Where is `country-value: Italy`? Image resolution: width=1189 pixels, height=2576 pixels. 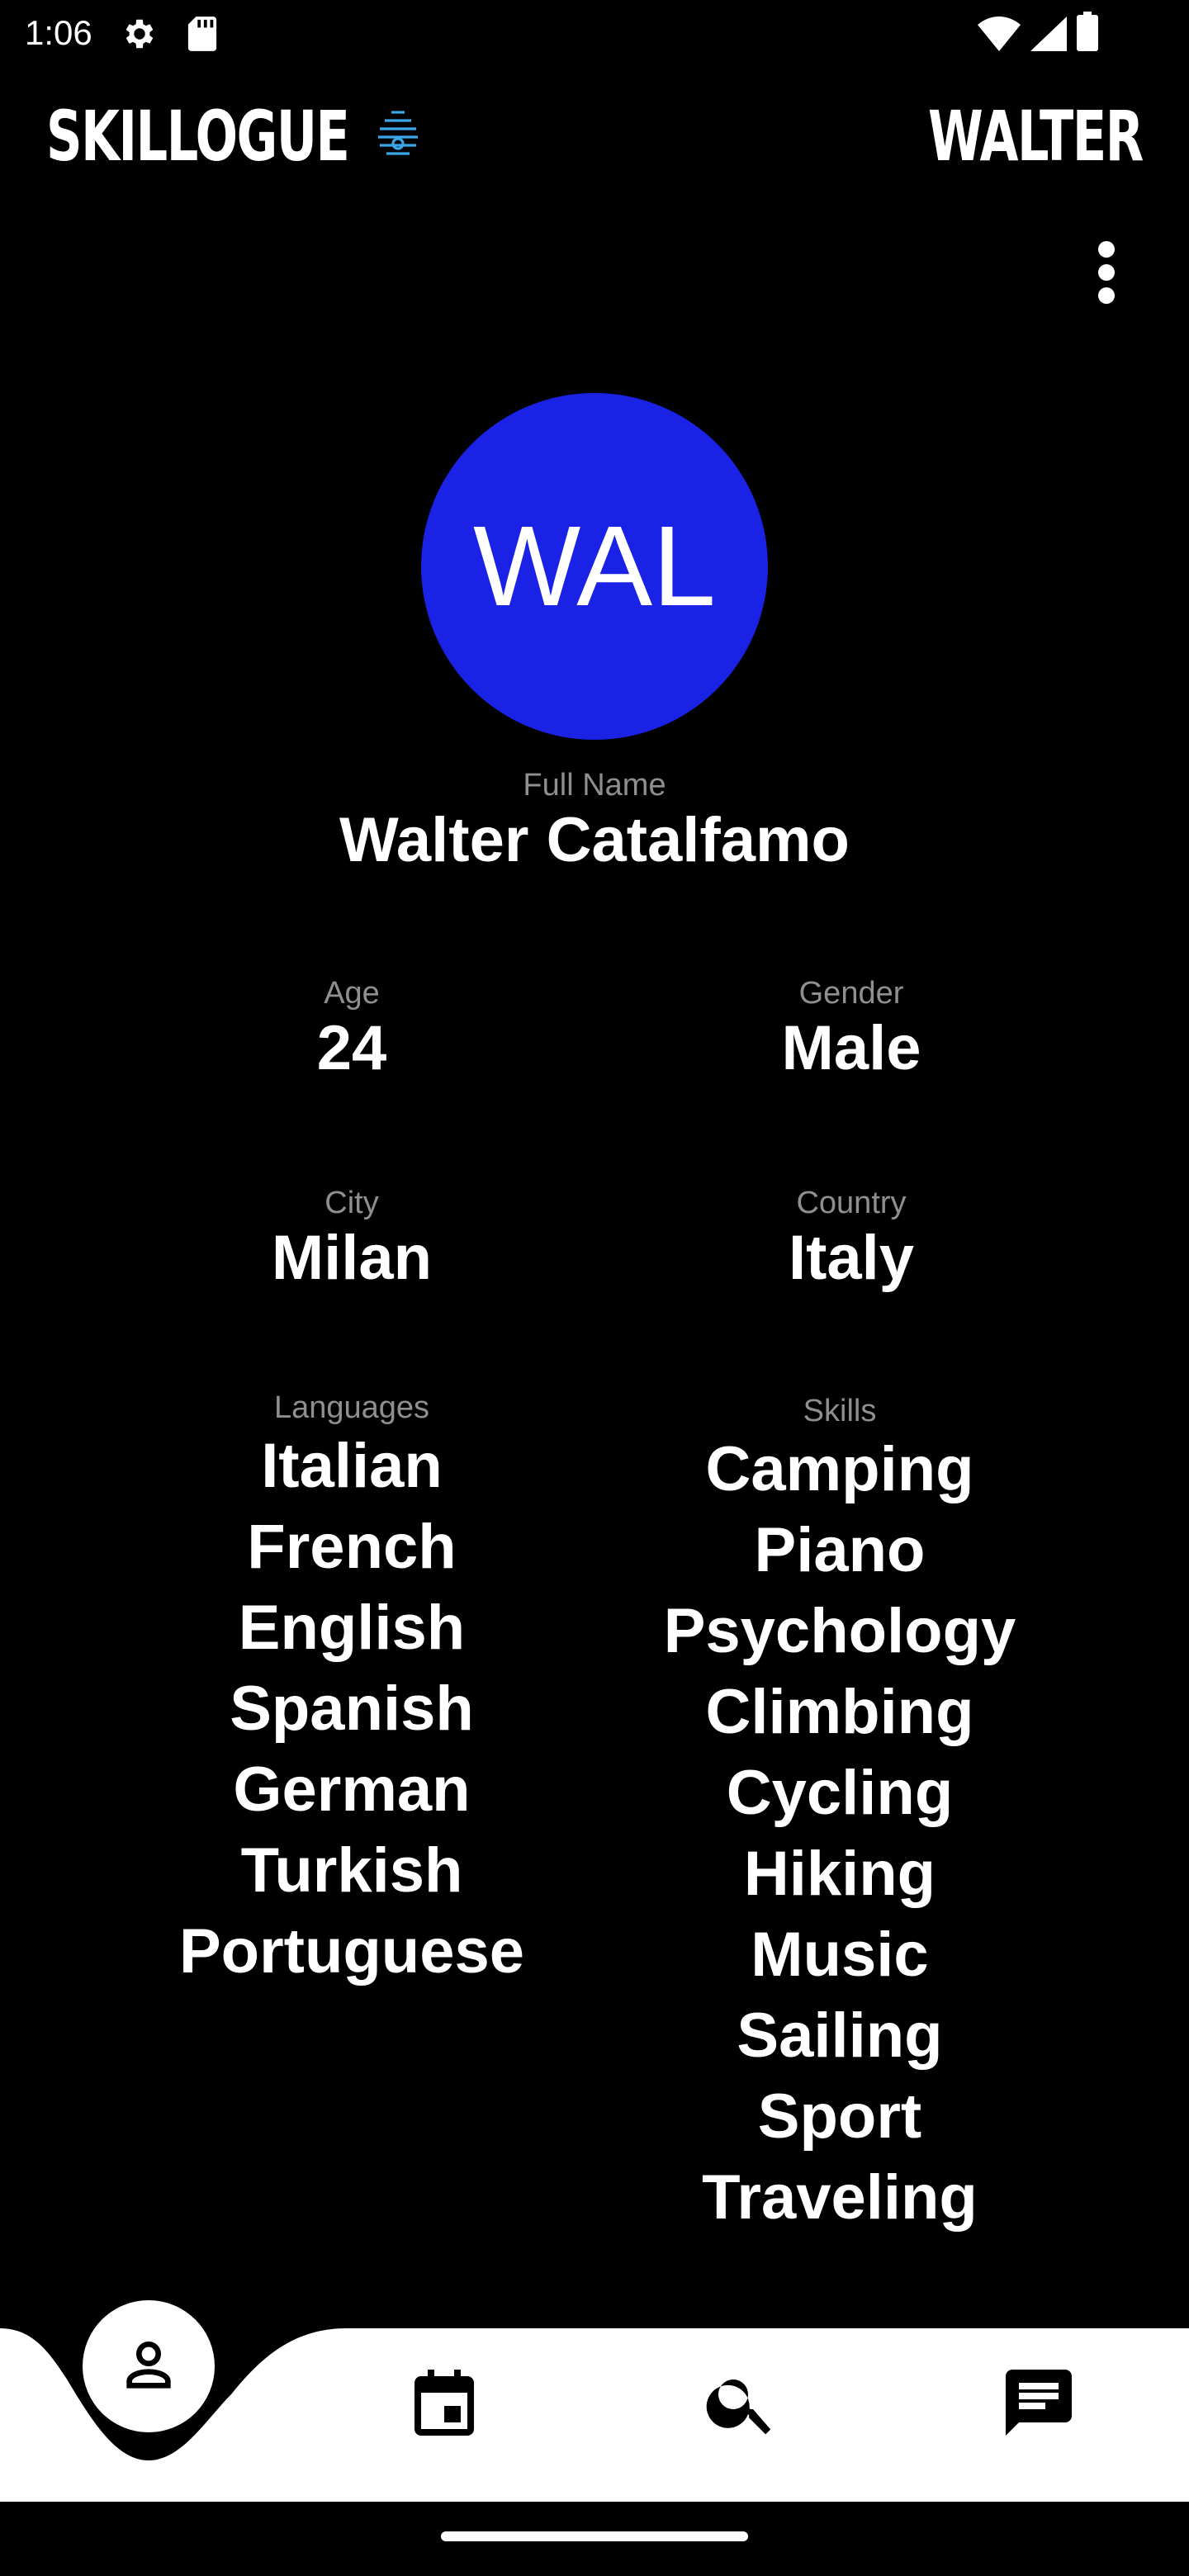
country-value: Italy is located at coordinates (851, 1258).